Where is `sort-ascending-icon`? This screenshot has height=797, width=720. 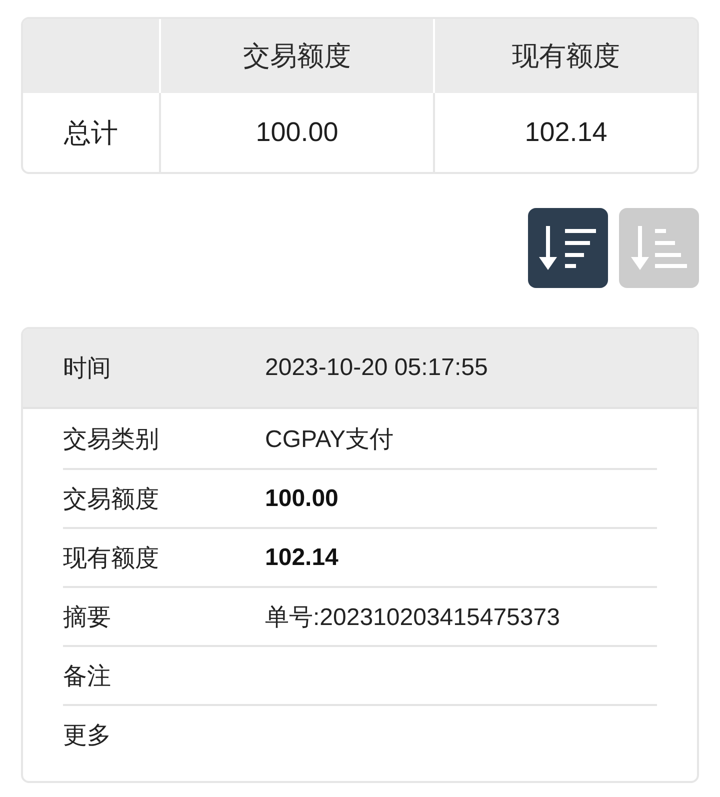 sort-ascending-icon is located at coordinates (659, 248).